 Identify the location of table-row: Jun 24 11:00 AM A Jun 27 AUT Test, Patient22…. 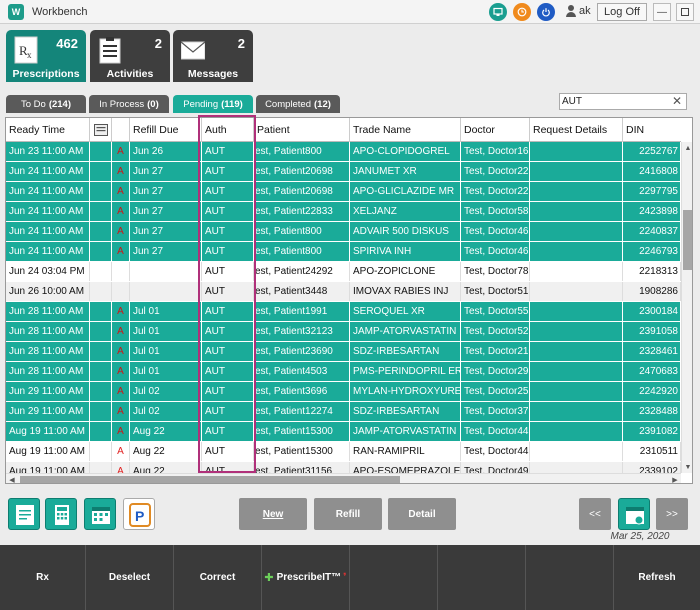
(343, 212).